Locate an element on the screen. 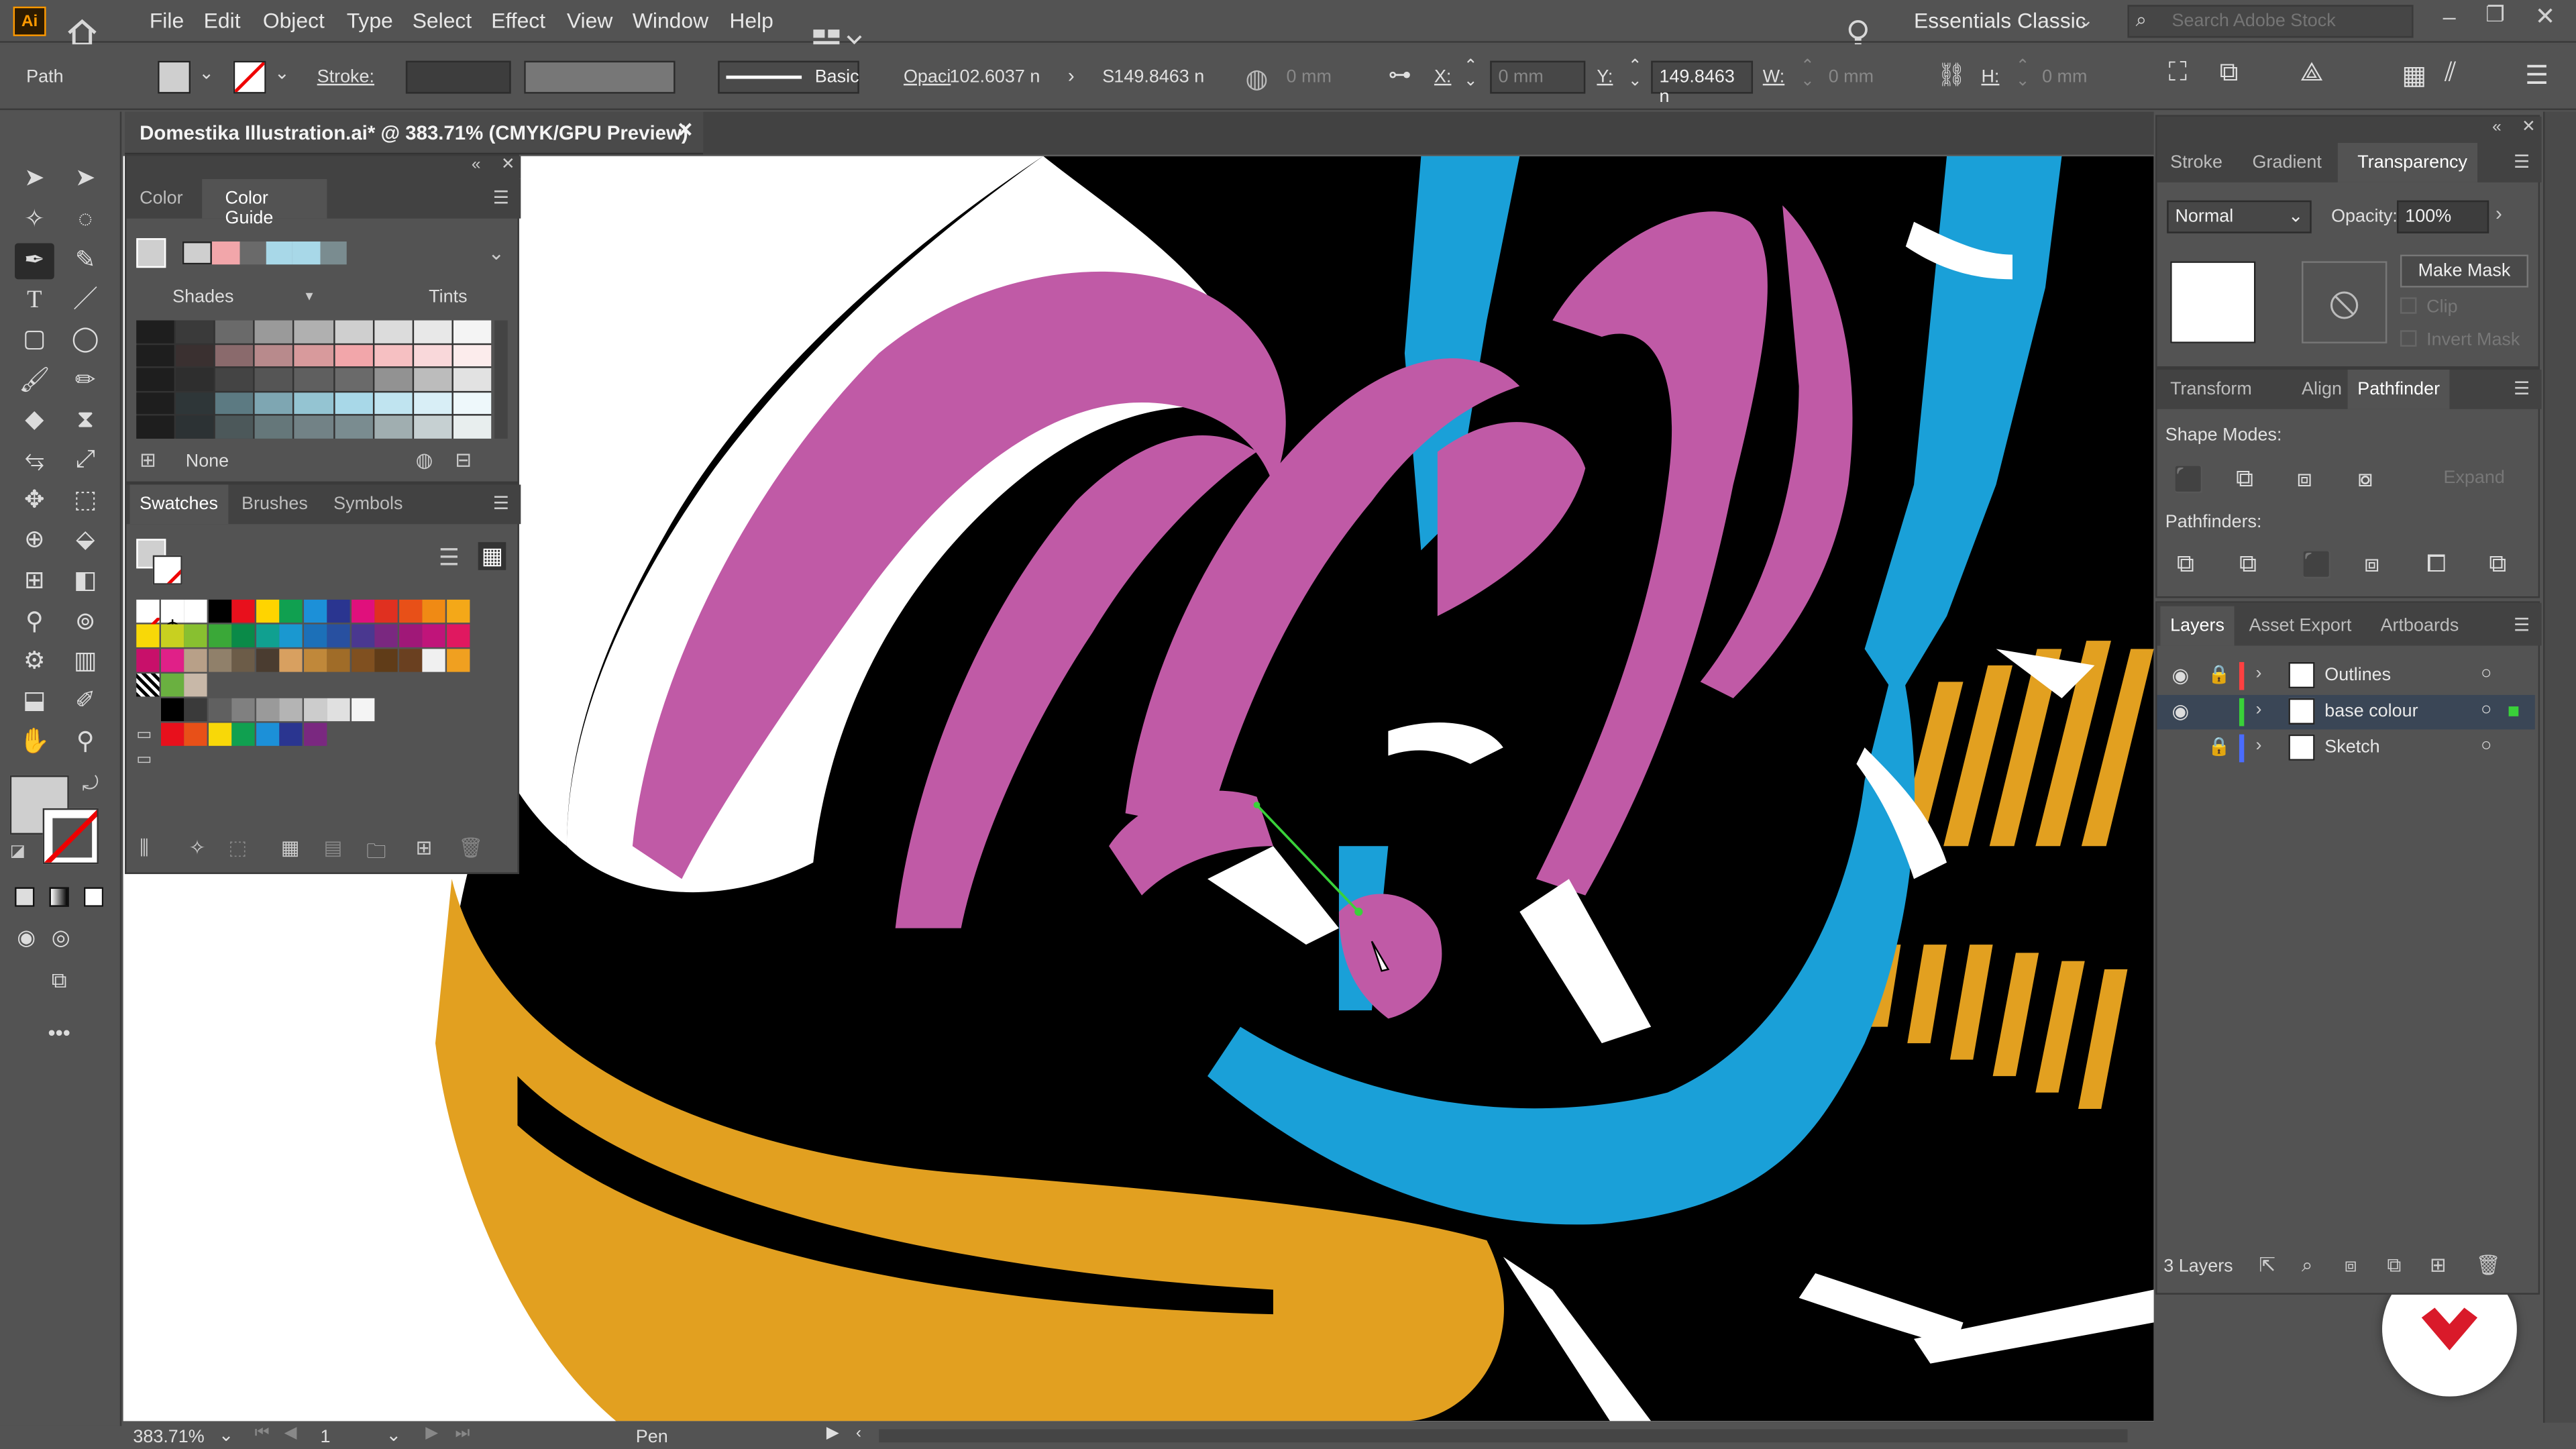 This screenshot has width=2576, height=1449. tab-asset-export: Asset Export is located at coordinates (2300, 626).